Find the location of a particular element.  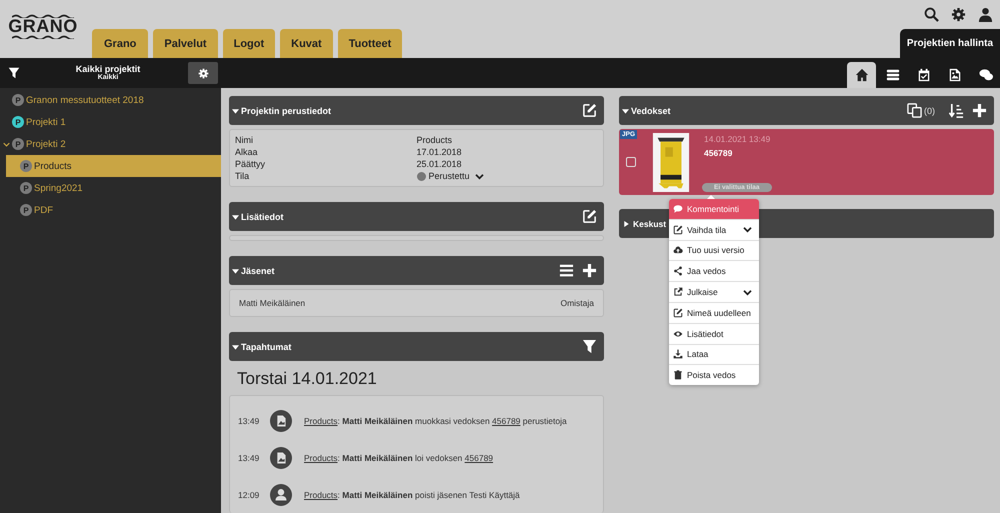

copy-icon is located at coordinates (914, 110).